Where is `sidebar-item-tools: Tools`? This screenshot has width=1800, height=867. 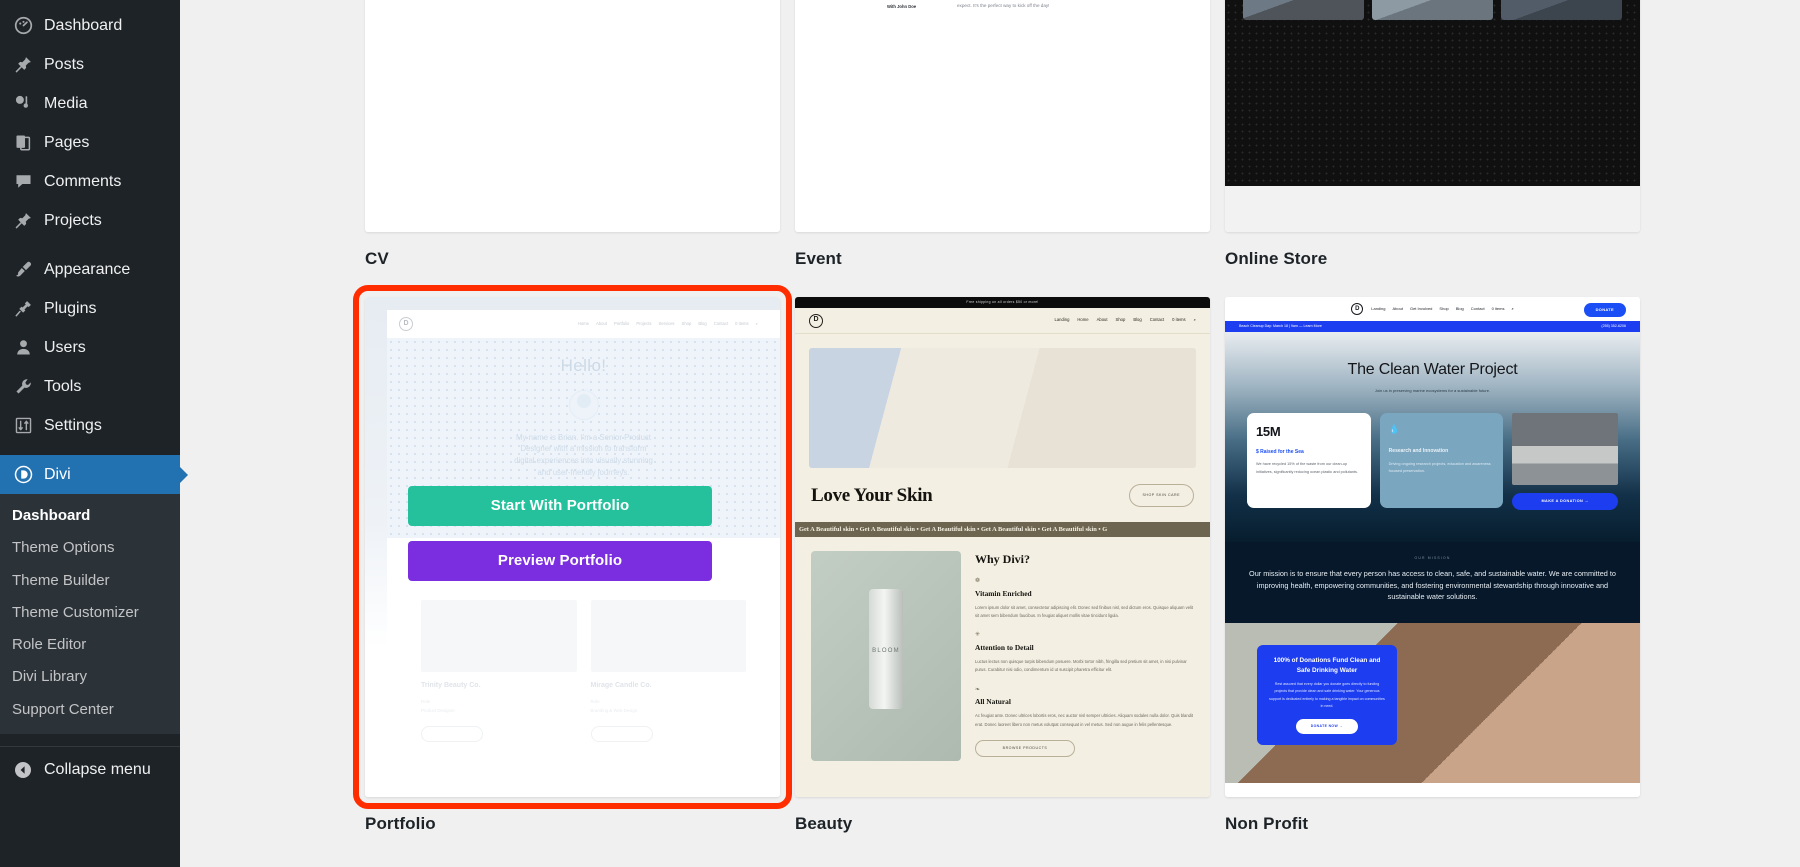
sidebar-item-tools: Tools is located at coordinates (90, 386).